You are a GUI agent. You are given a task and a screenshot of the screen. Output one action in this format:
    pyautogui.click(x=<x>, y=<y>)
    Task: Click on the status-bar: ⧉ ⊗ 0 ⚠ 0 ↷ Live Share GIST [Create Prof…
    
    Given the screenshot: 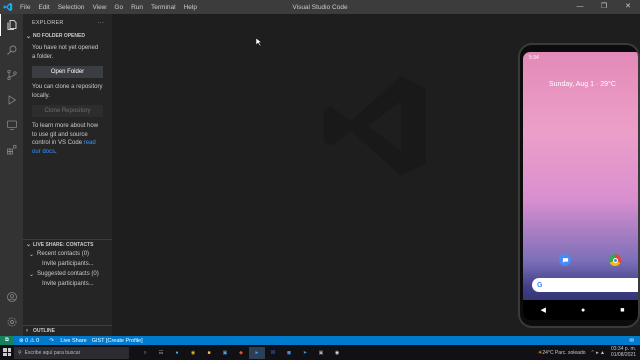 What is the action you would take?
    pyautogui.click(x=320, y=340)
    